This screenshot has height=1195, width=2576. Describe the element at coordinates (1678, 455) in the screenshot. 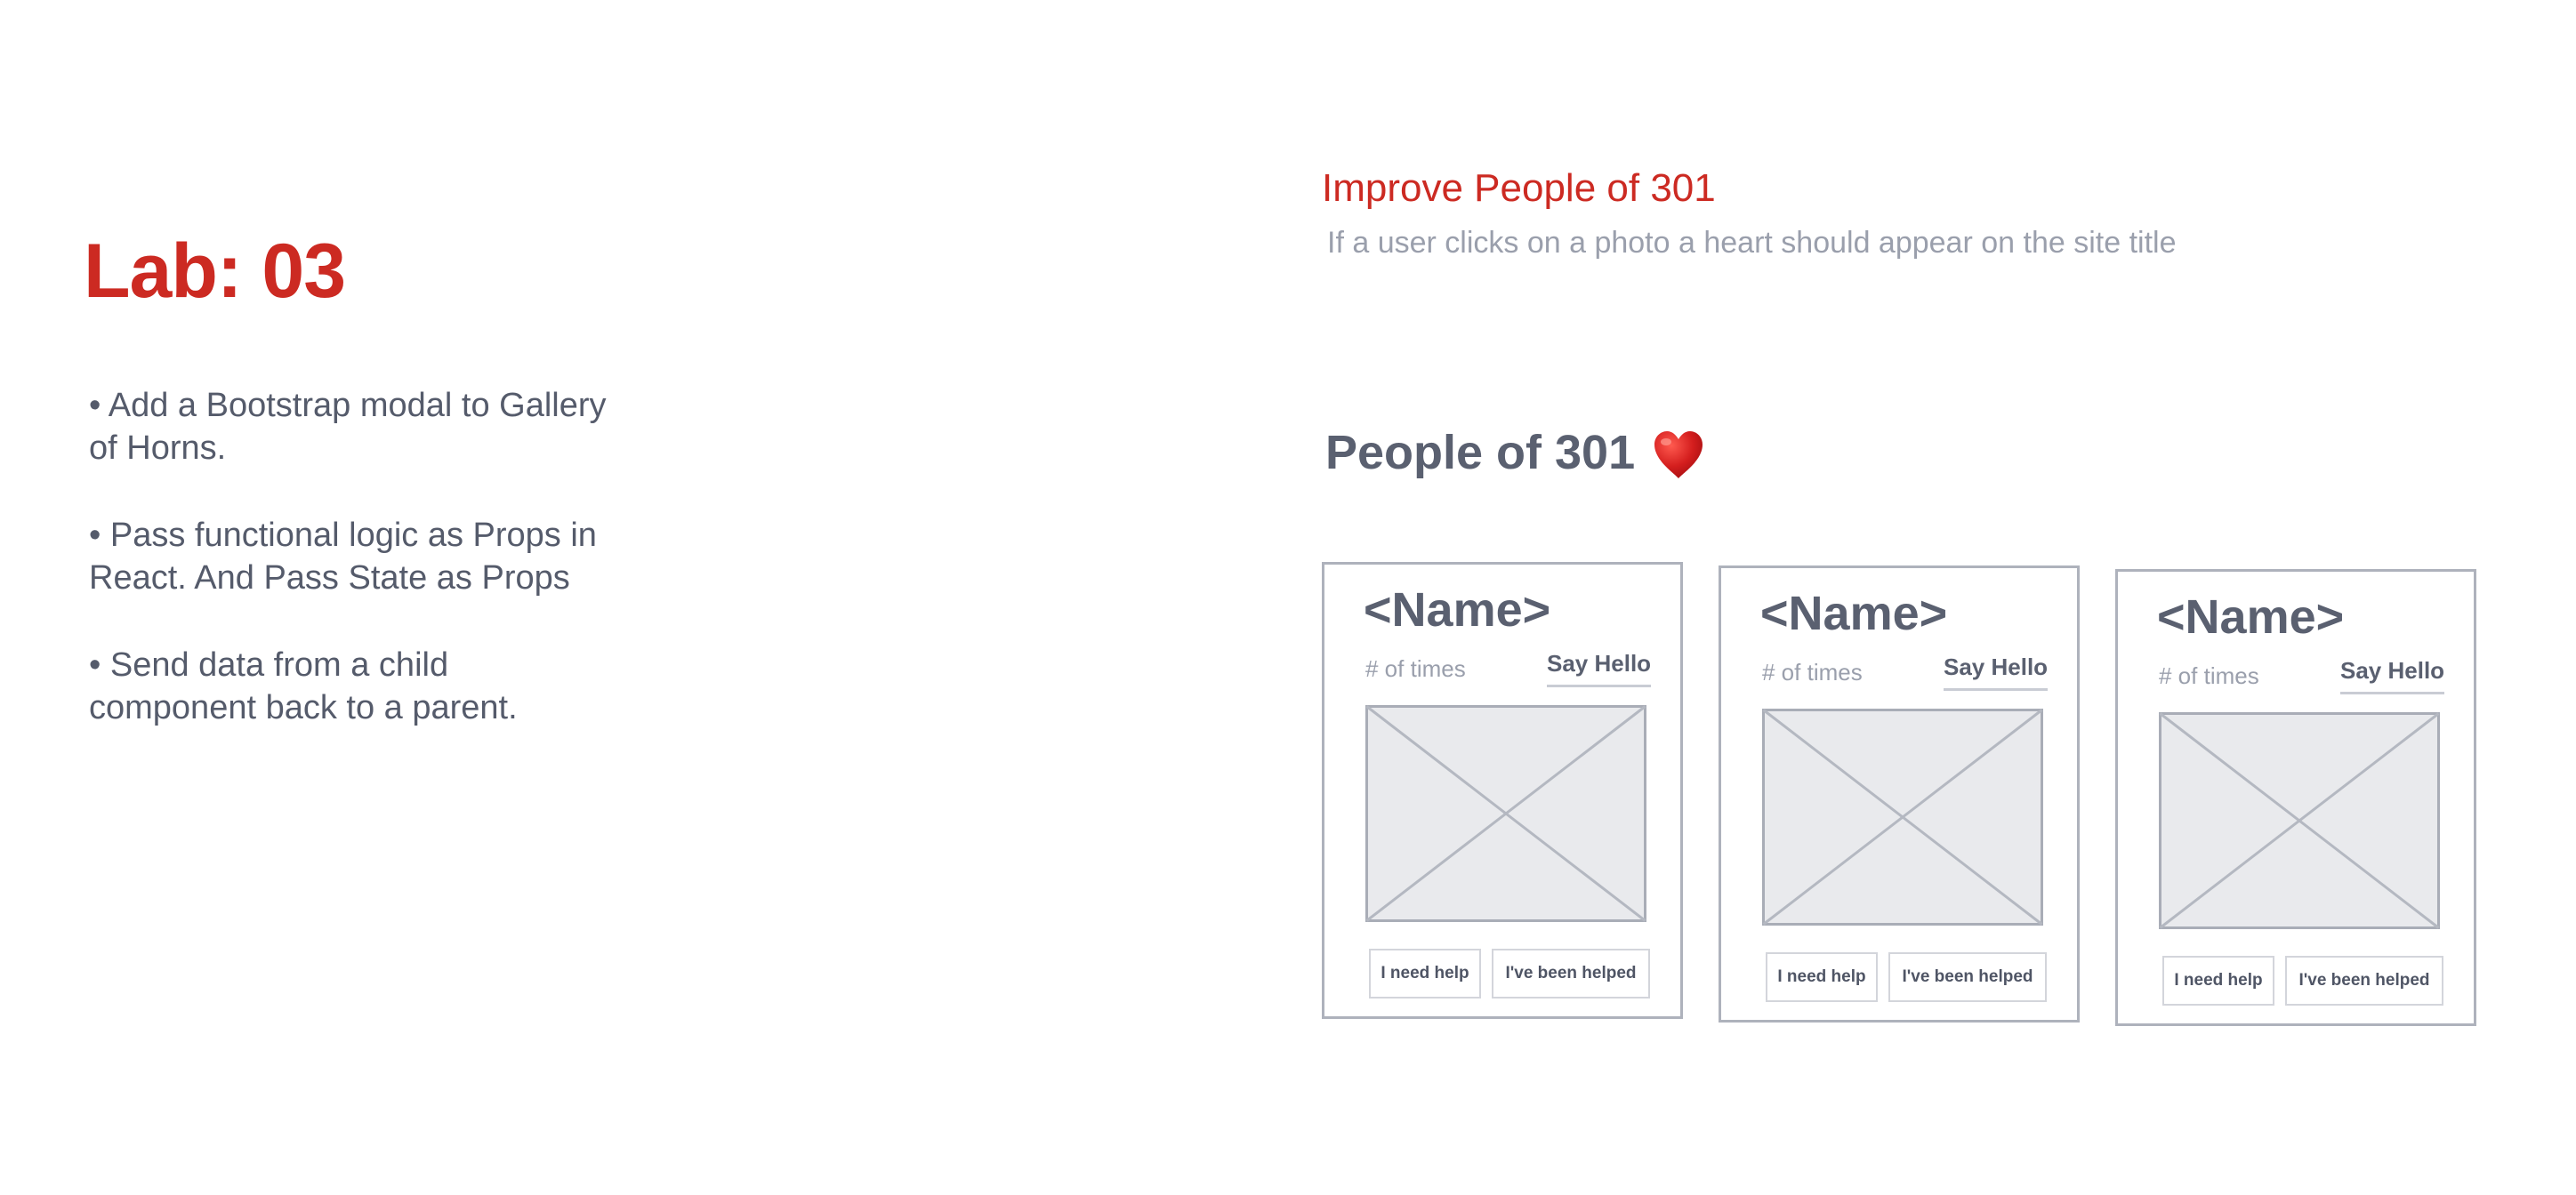

I see `heart-icon` at that location.